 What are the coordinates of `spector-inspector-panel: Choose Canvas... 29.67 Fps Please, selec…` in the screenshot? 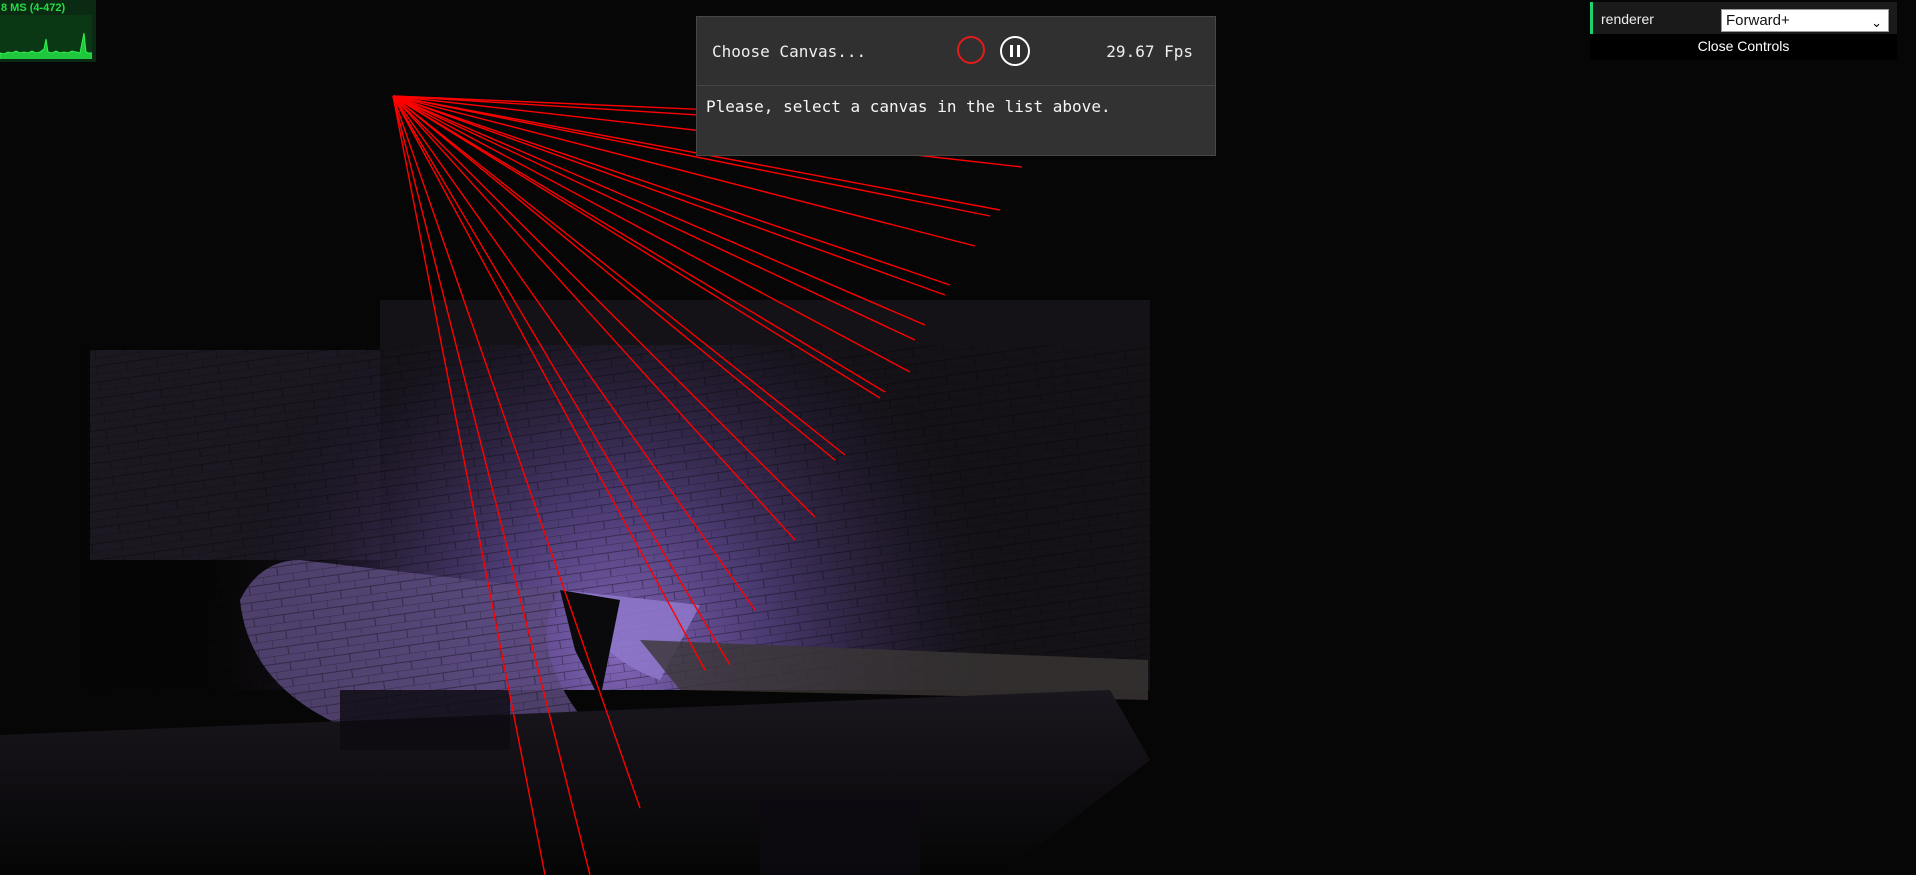 It's located at (956, 86).